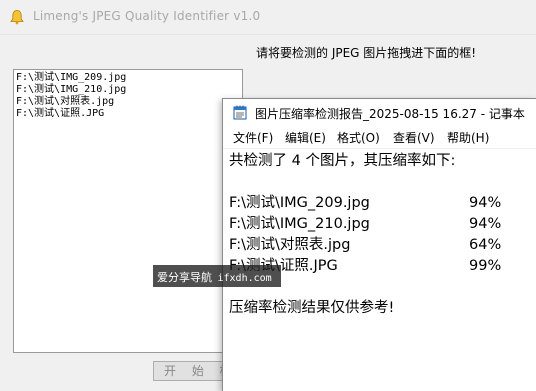  I want to click on menu-file: 文件(F), so click(253, 137).